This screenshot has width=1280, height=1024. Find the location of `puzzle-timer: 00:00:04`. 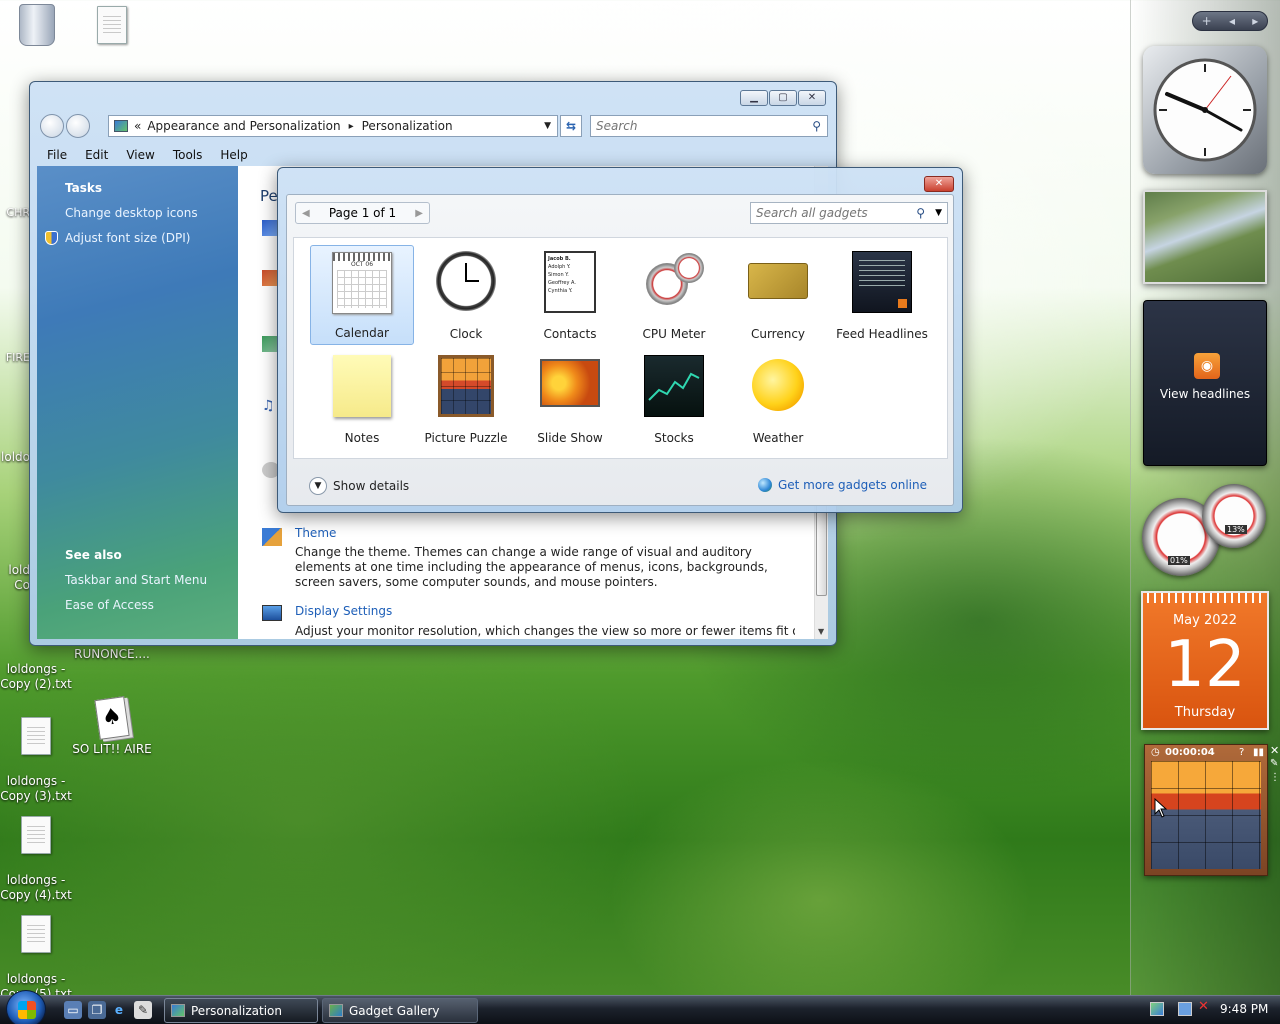

puzzle-timer: 00:00:04 is located at coordinates (1190, 752).